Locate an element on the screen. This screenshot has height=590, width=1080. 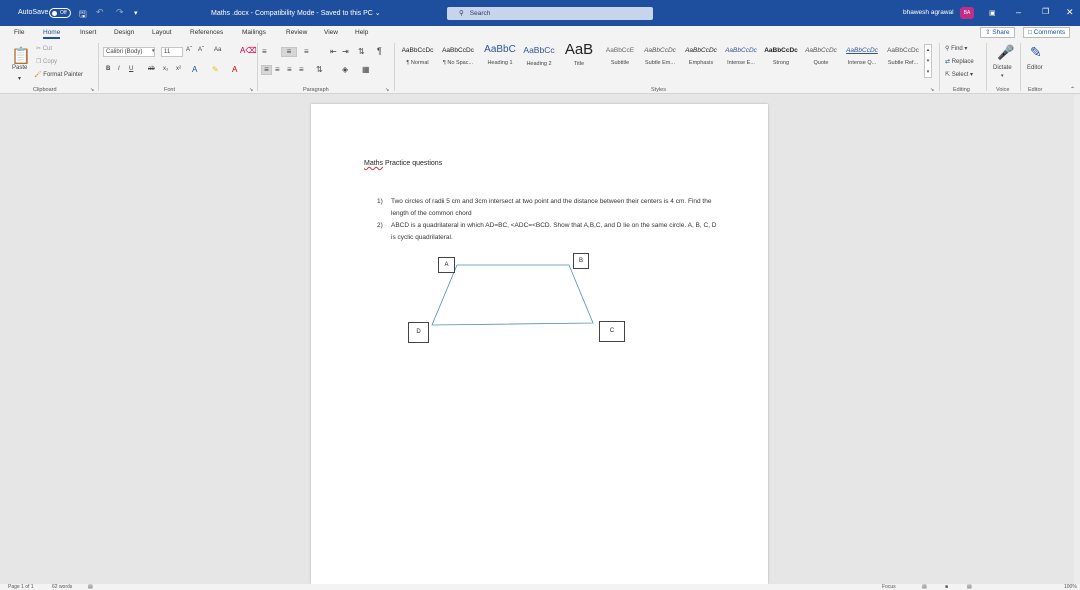
vertex-label-a: A is located at coordinates (446, 265).